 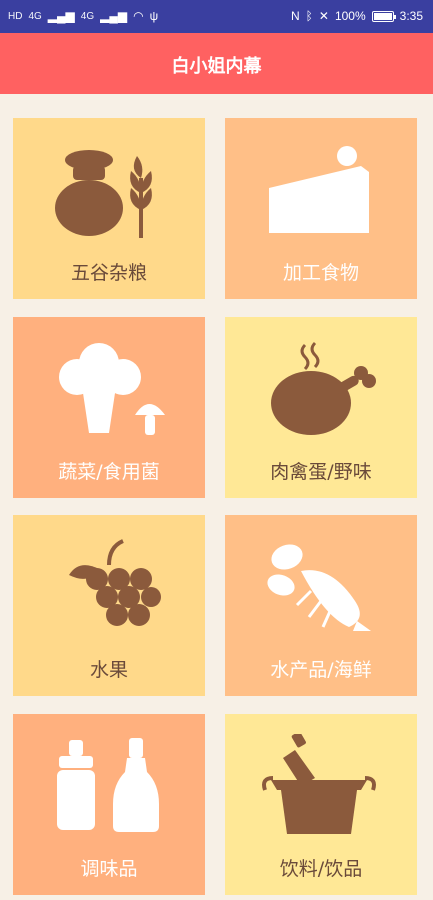 I want to click on cake-icon, so click(x=319, y=189).